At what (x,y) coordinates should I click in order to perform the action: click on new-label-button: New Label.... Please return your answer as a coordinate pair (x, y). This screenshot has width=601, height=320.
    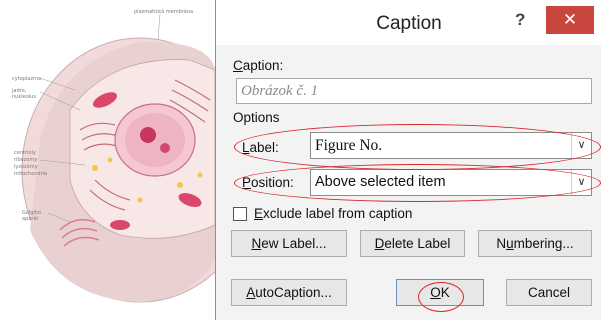
    Looking at the image, I should click on (289, 243).